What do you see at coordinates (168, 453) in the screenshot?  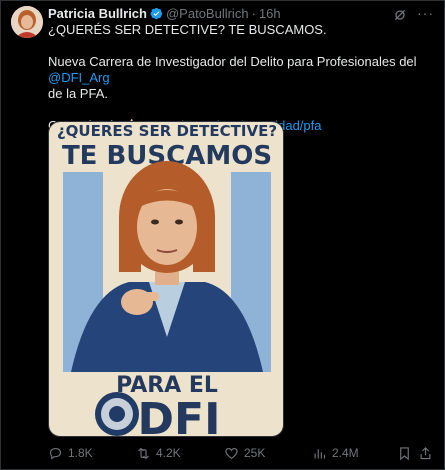 I see `repost-count: 4.2K` at bounding box center [168, 453].